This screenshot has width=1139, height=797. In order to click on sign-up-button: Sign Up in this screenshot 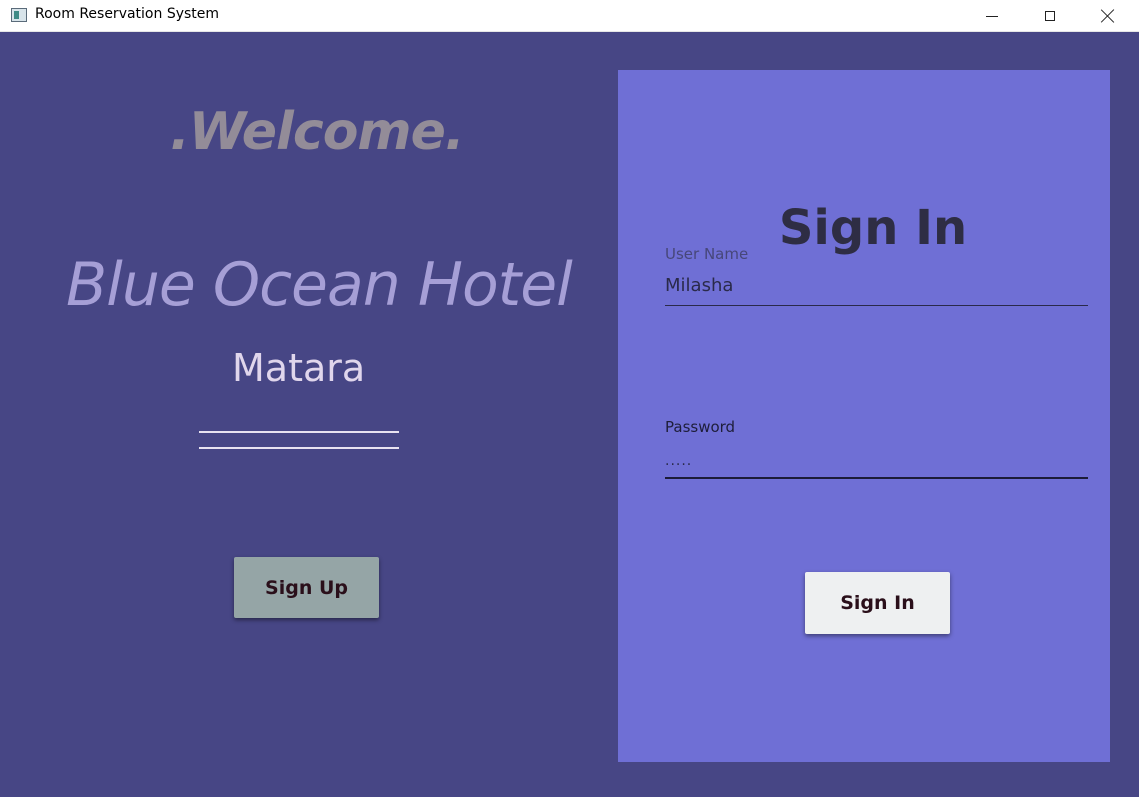, I will do `click(306, 587)`.